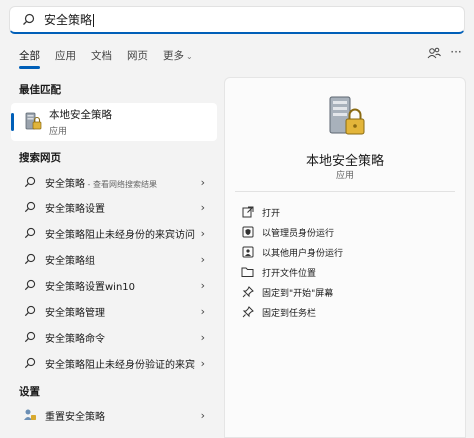 The height and width of the screenshot is (438, 474). What do you see at coordinates (278, 272) in the screenshot?
I see `action-open-file-location: 打开文件位置` at bounding box center [278, 272].